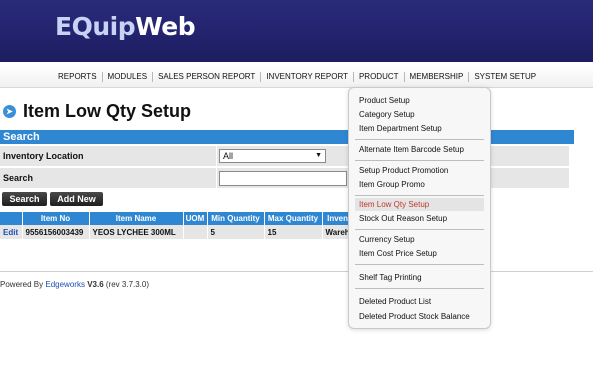  What do you see at coordinates (127, 77) in the screenshot?
I see `nav-modules: MODULES` at bounding box center [127, 77].